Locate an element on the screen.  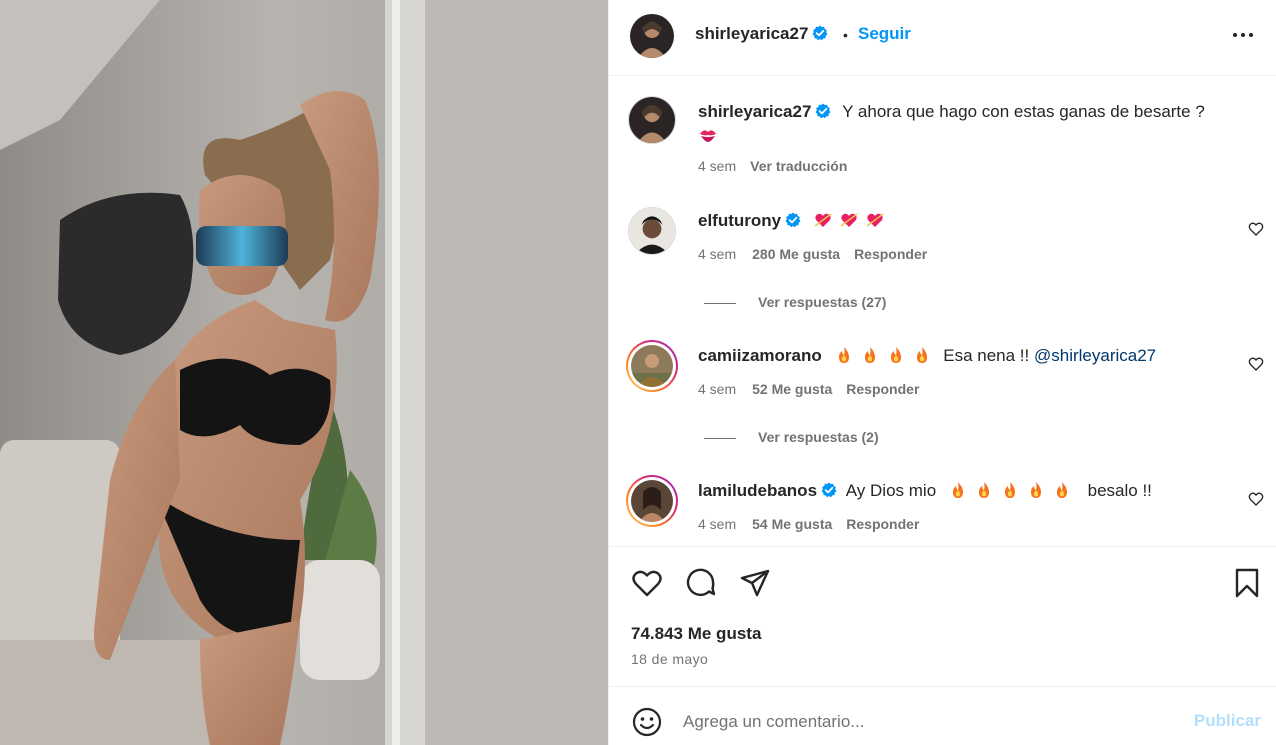
comment-composer: Publicar is located at coordinates (942, 715).